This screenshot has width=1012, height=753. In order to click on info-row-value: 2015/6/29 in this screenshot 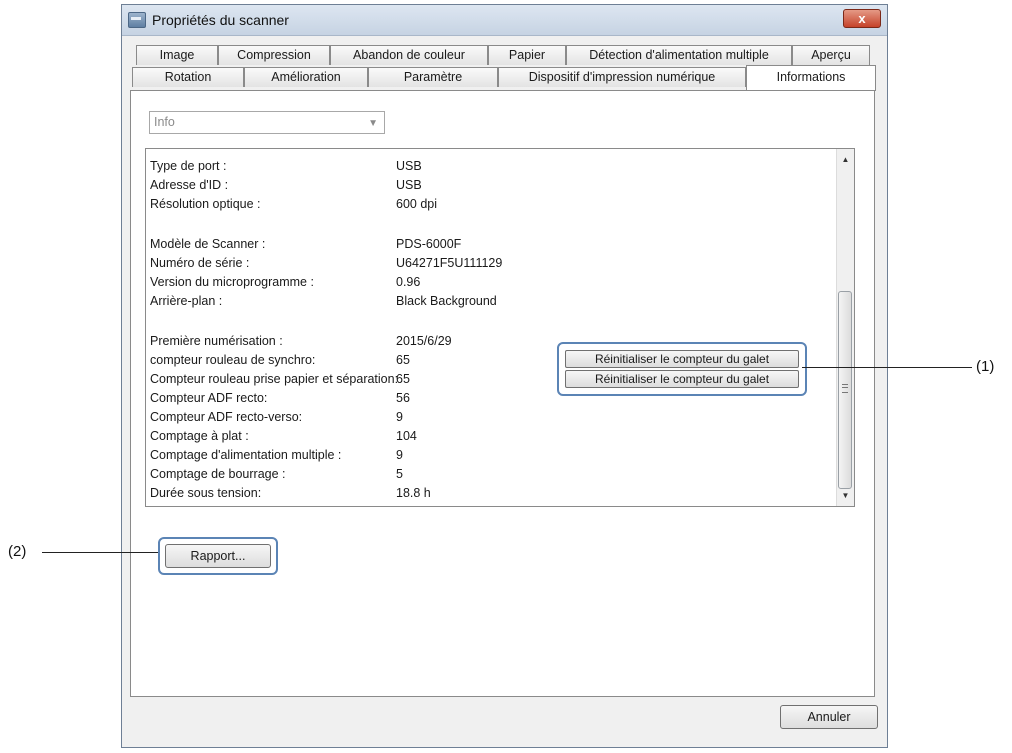, I will do `click(424, 341)`.